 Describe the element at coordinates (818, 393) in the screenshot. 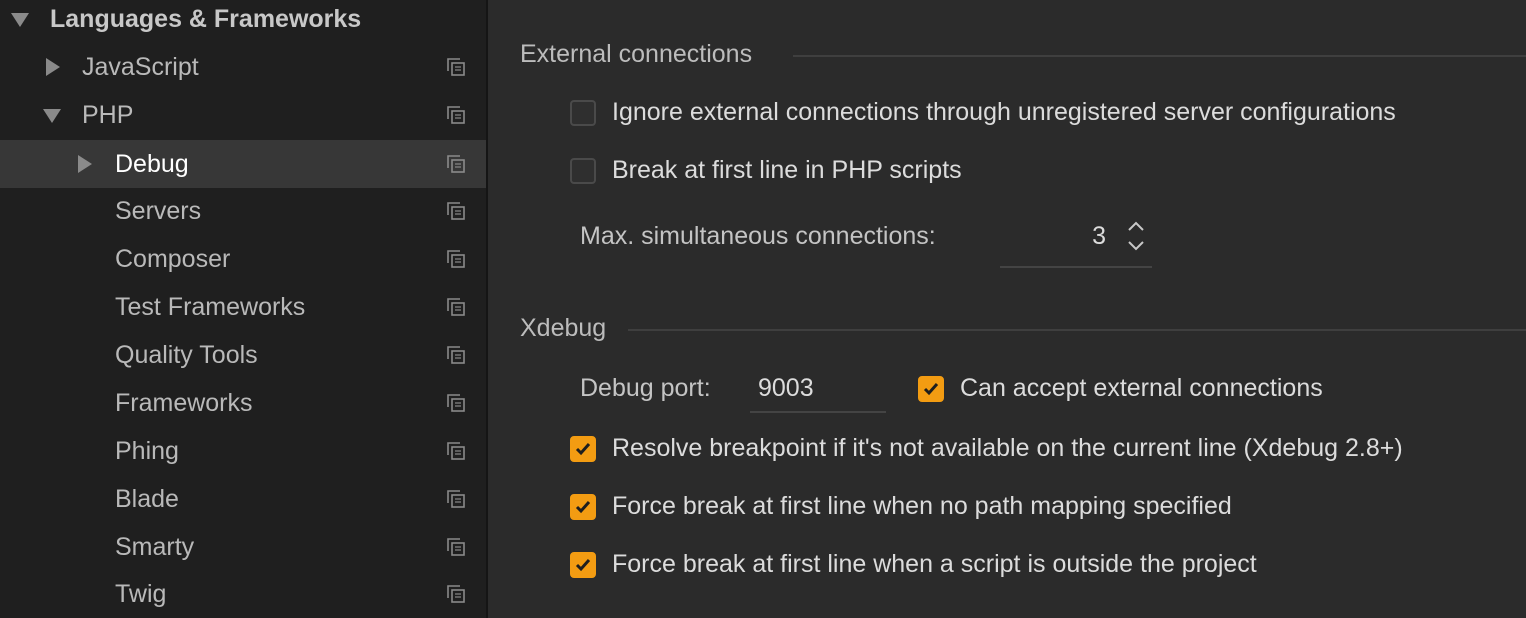

I see `debug-port-field: 9003` at that location.